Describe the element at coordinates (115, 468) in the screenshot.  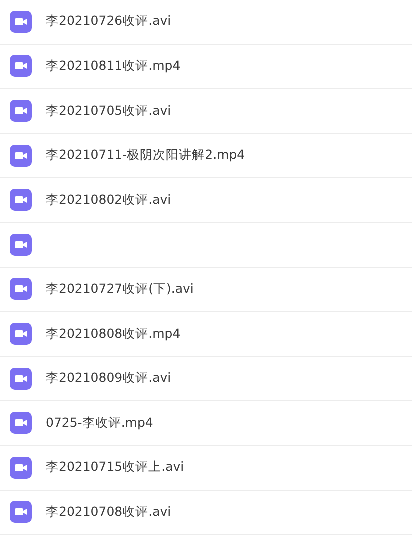
I see `file-name: 李20210715收评上.avi` at that location.